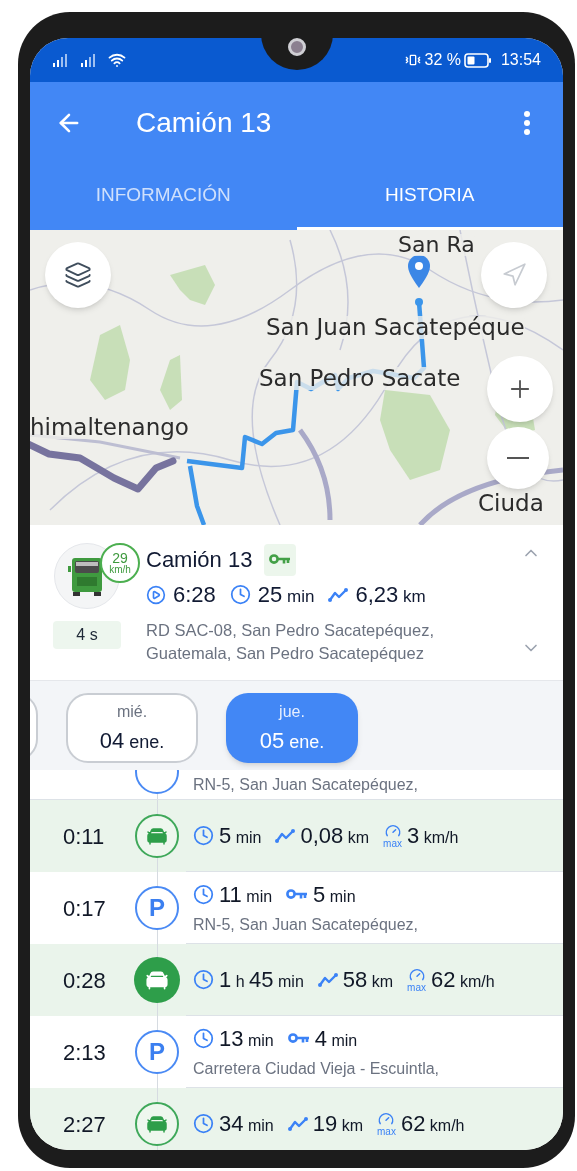  I want to click on place-label: San Ra, so click(436, 245).